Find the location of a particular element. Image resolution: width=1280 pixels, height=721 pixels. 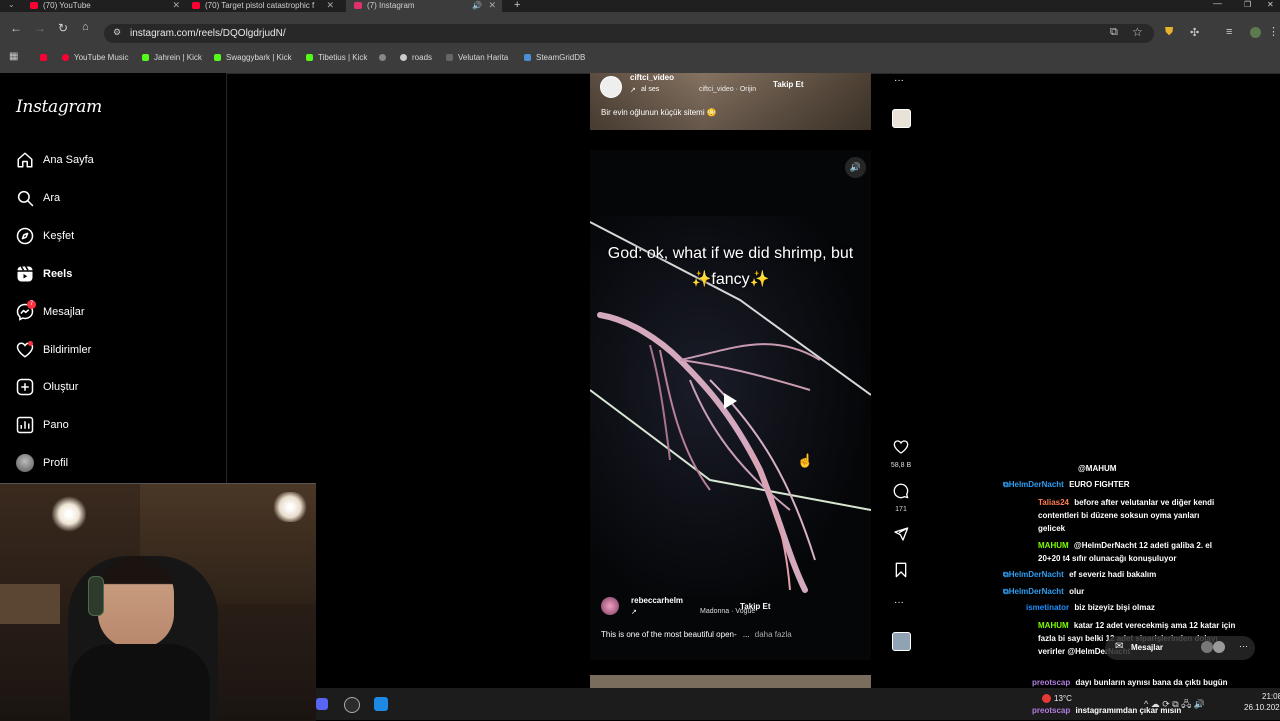

comment-button: 171 is located at coordinates (901, 498).